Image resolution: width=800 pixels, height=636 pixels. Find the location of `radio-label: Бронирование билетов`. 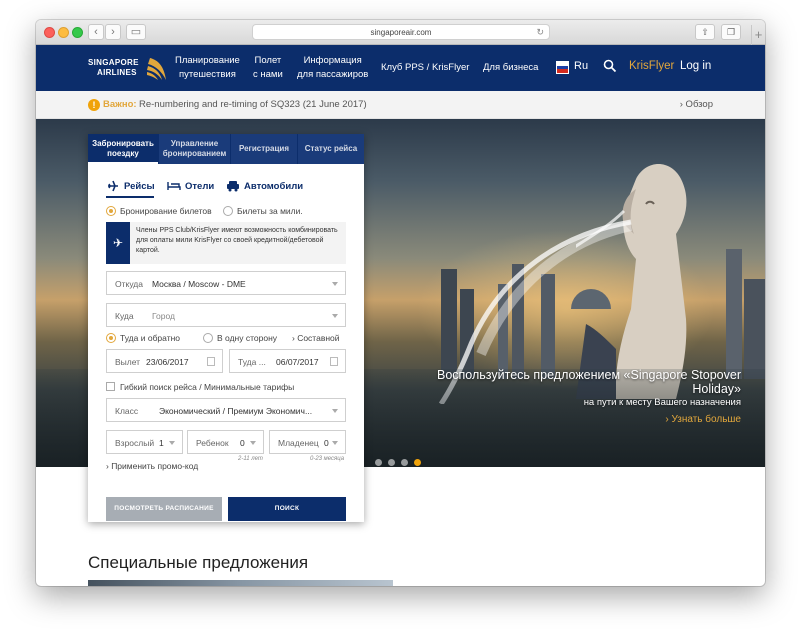

radio-label: Бронирование билетов is located at coordinates (166, 211).